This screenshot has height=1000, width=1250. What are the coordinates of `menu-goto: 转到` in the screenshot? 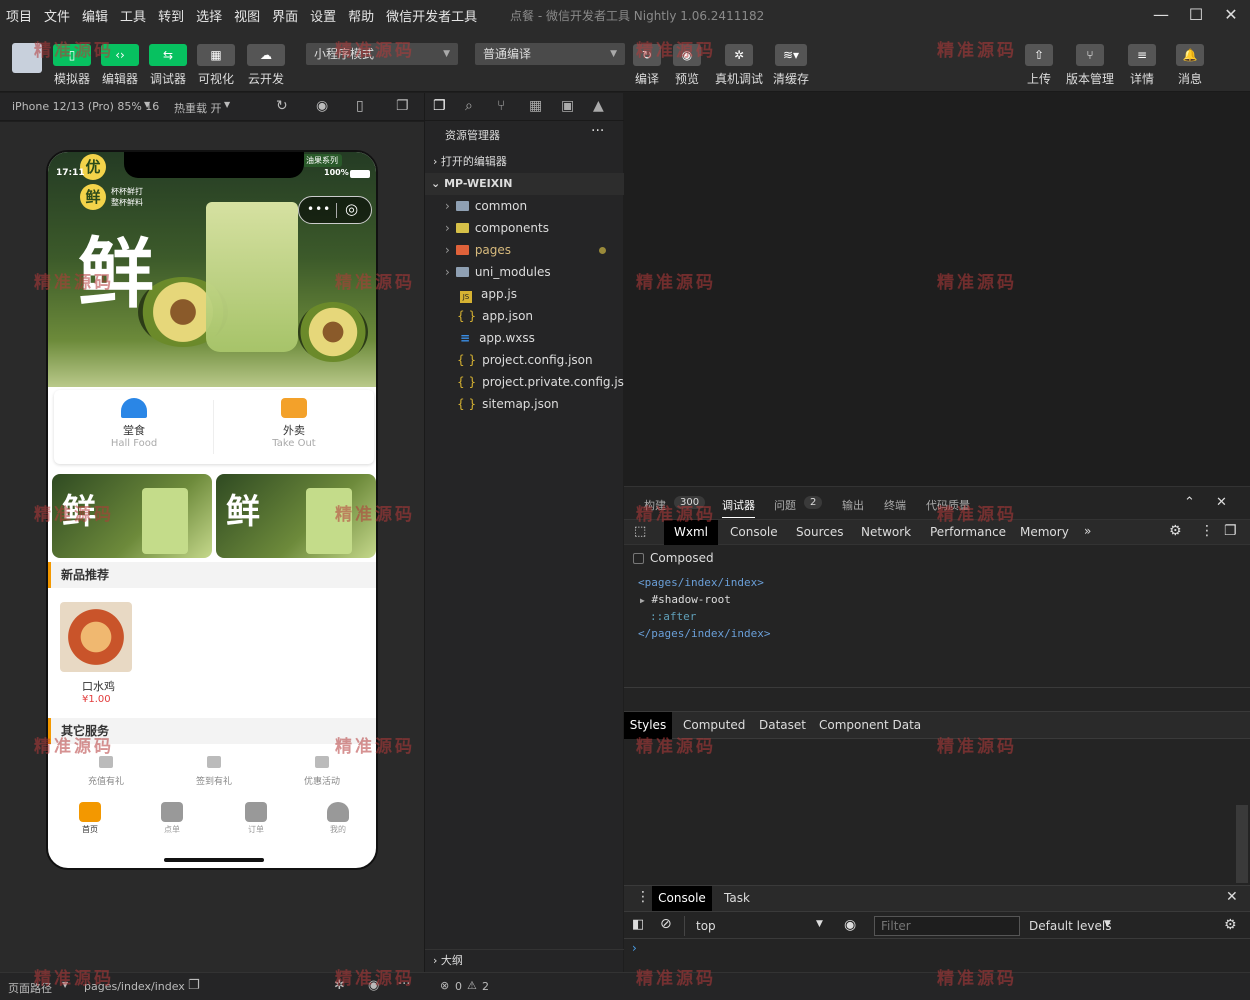 It's located at (171, 15).